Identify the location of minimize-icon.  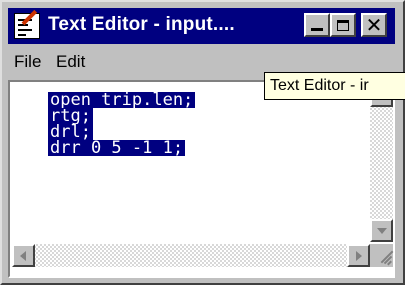
(317, 29).